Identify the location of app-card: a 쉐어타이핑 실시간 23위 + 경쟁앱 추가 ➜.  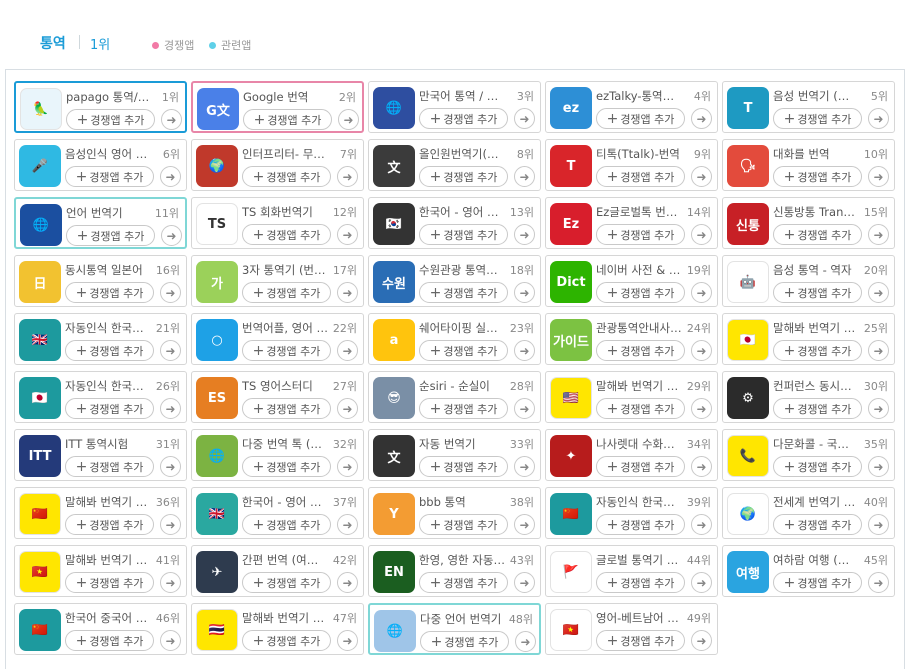
(454, 339).